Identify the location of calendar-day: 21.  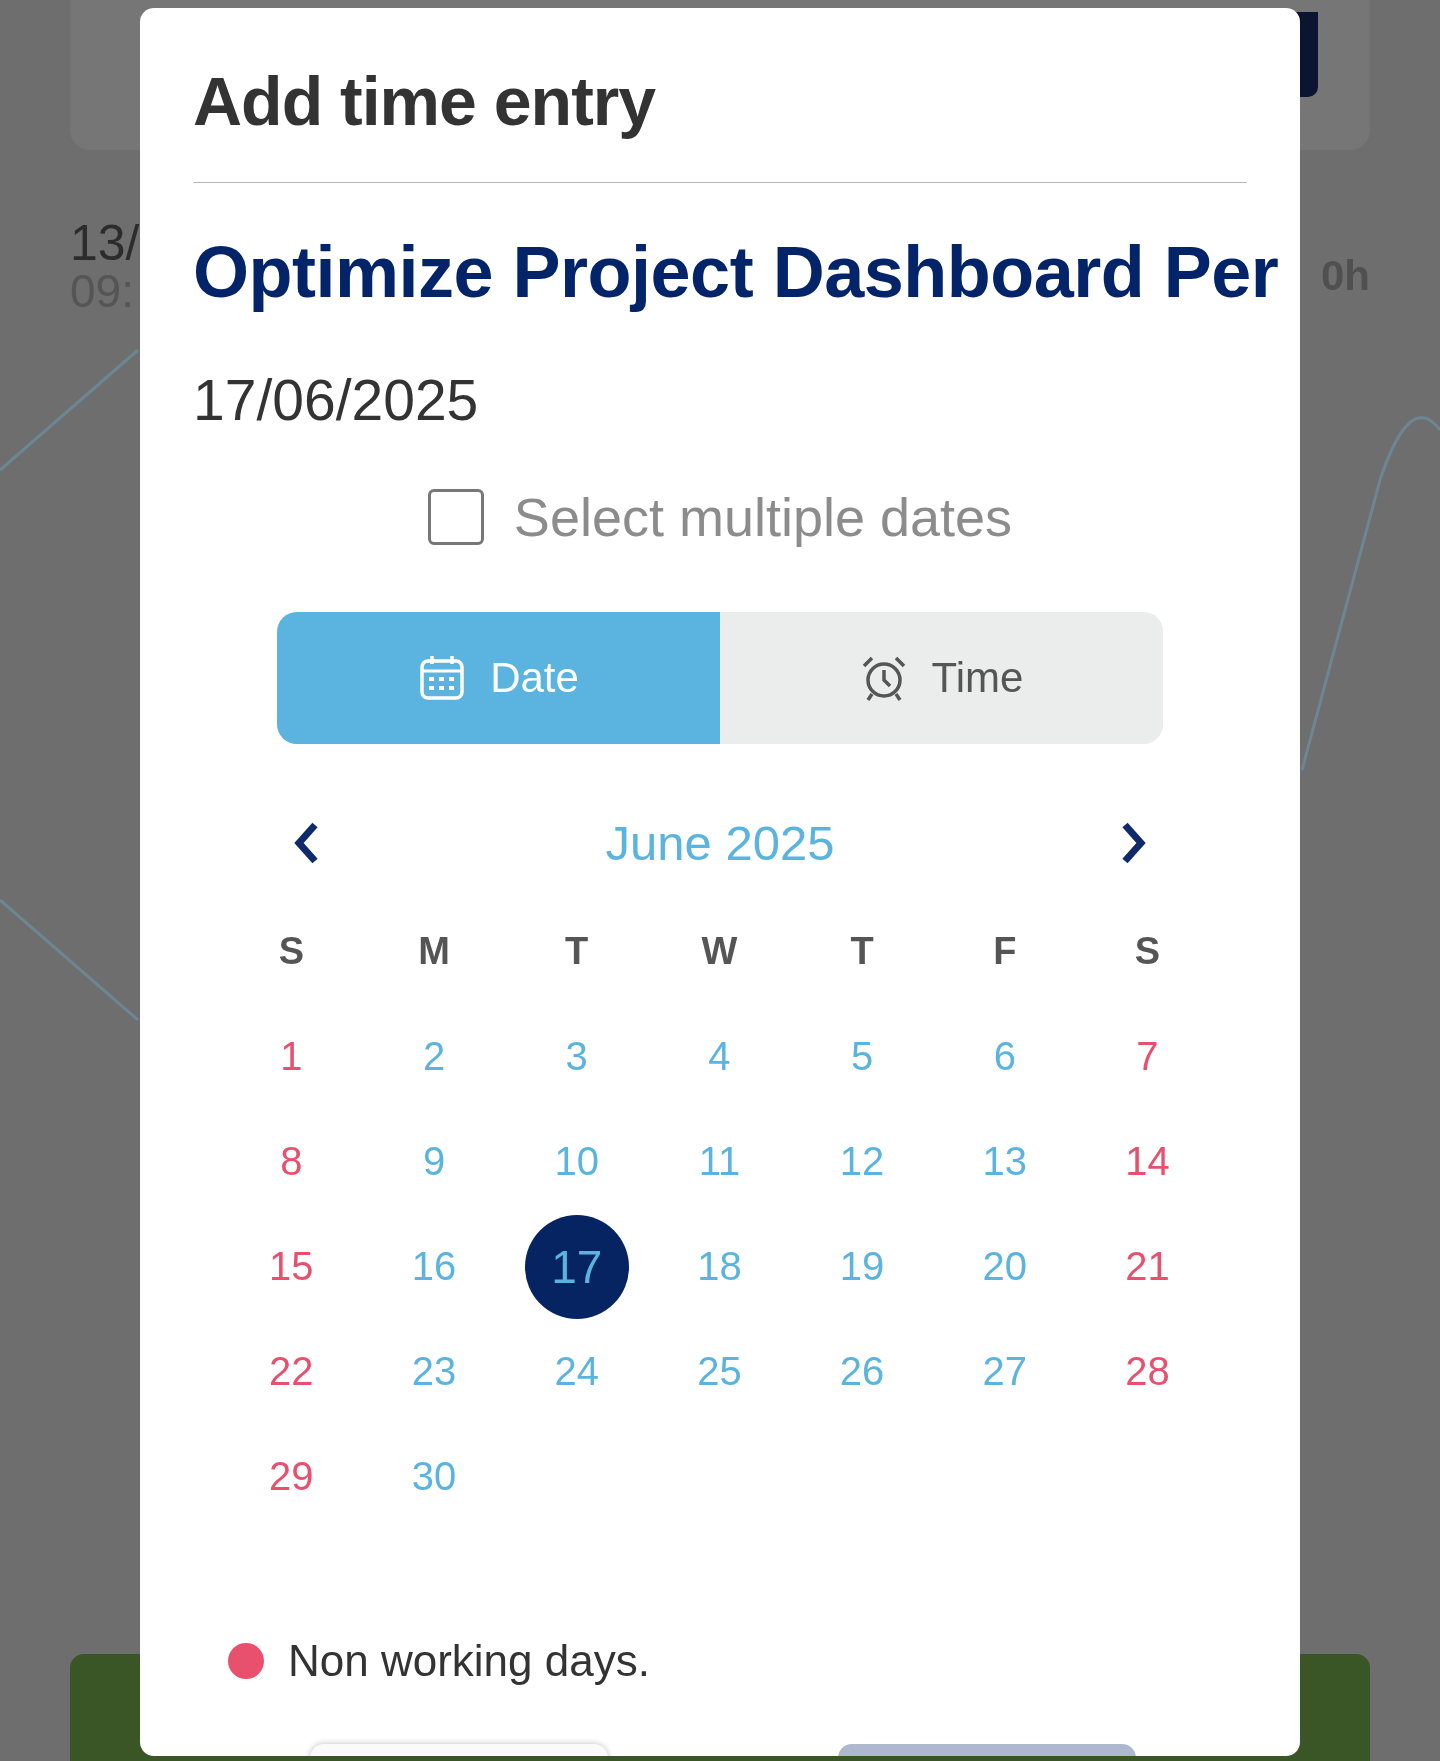
(1147, 1266).